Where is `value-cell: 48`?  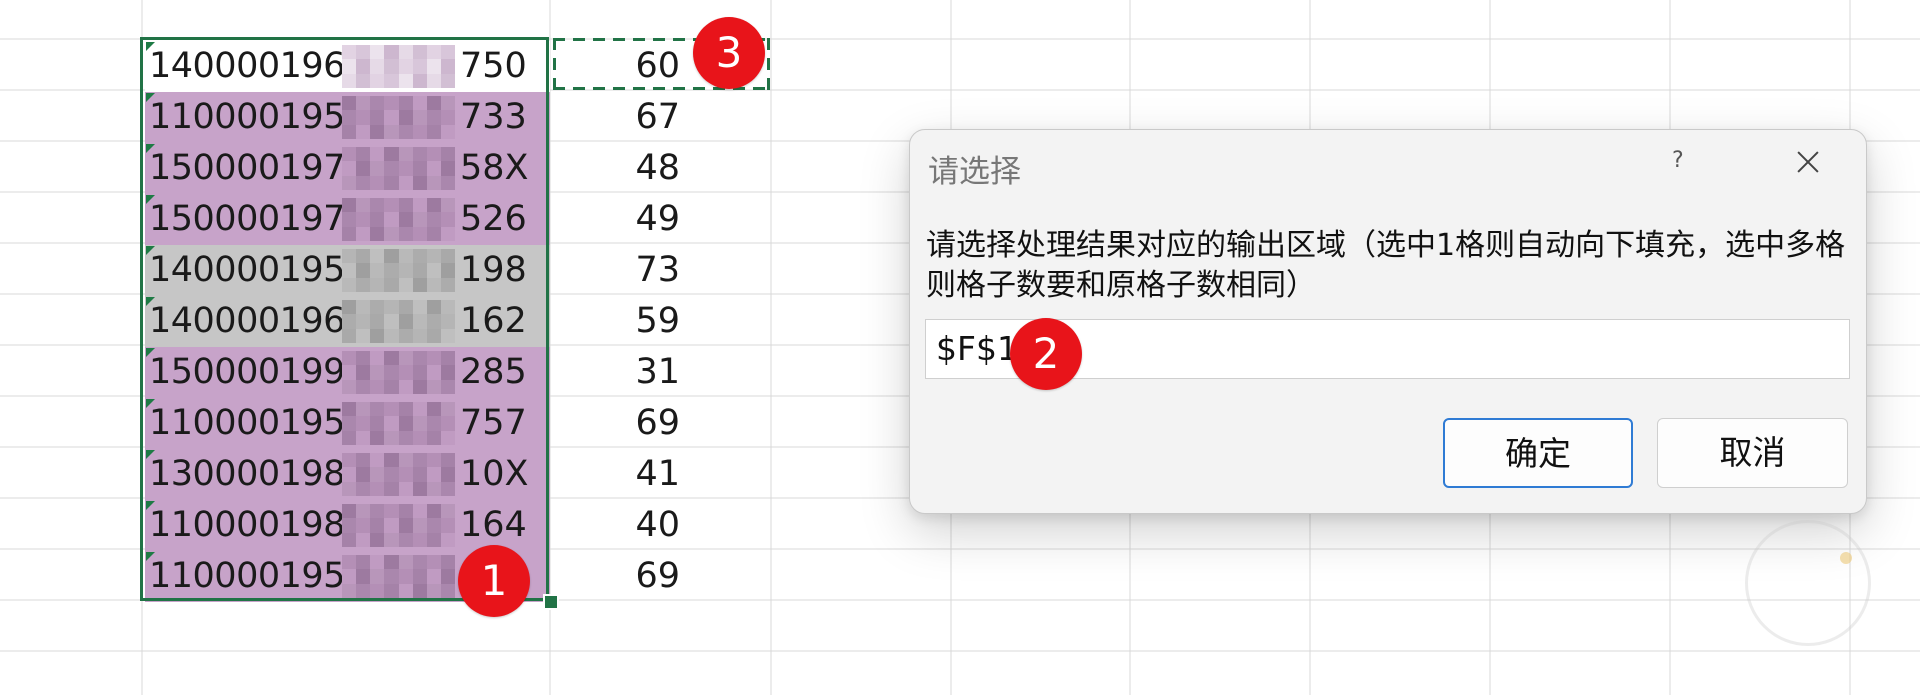
value-cell: 48 is located at coordinates (615, 168).